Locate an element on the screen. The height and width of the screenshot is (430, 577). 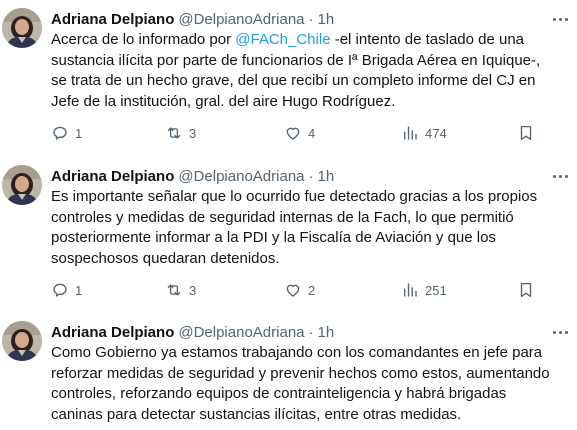
like-button: 4 is located at coordinates (299, 133).